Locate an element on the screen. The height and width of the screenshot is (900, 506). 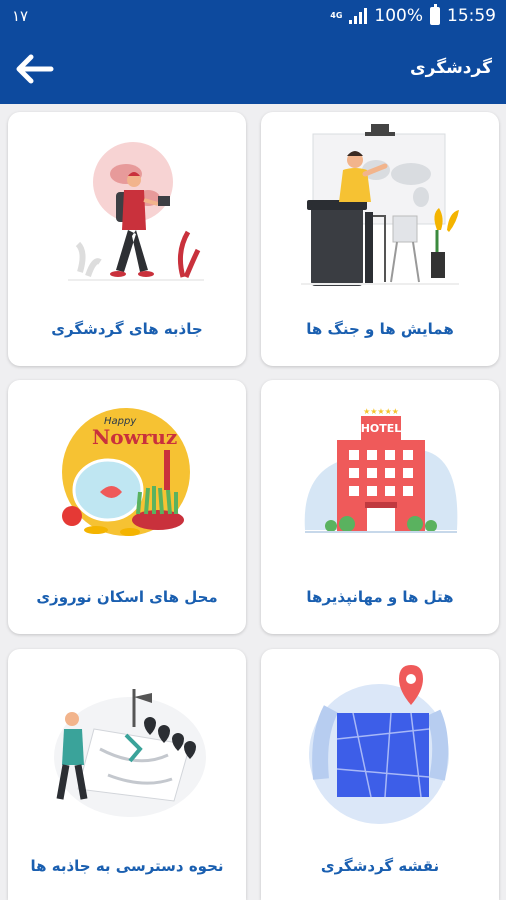
card-attractions: جاذبه های گردشگری is located at coordinates (127, 239).